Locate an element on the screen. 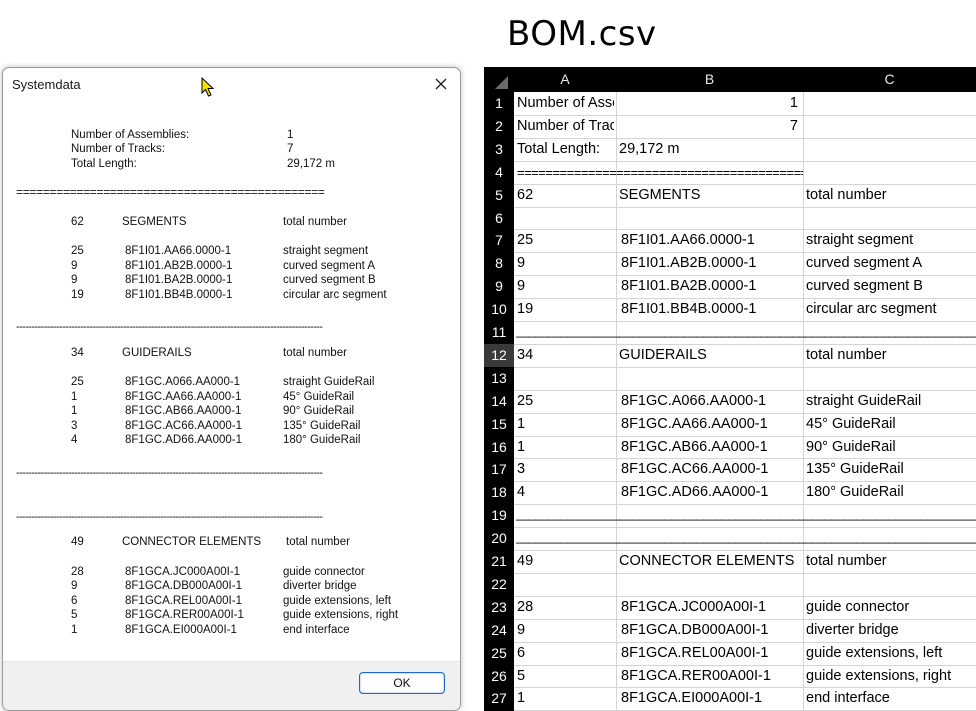 The image size is (976, 711). cell-b: 8F1I01.BB4B.0000-1 is located at coordinates (710, 309).